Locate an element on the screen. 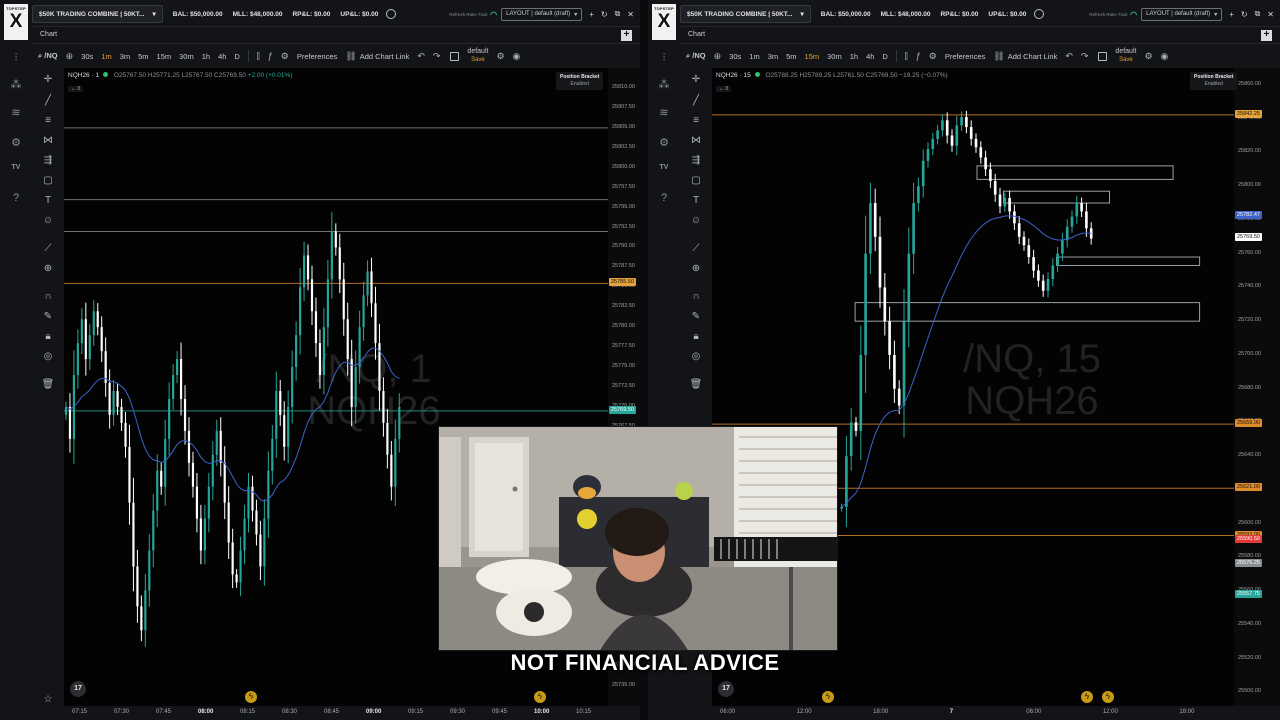  tradingview-icon: TV is located at coordinates (664, 167).